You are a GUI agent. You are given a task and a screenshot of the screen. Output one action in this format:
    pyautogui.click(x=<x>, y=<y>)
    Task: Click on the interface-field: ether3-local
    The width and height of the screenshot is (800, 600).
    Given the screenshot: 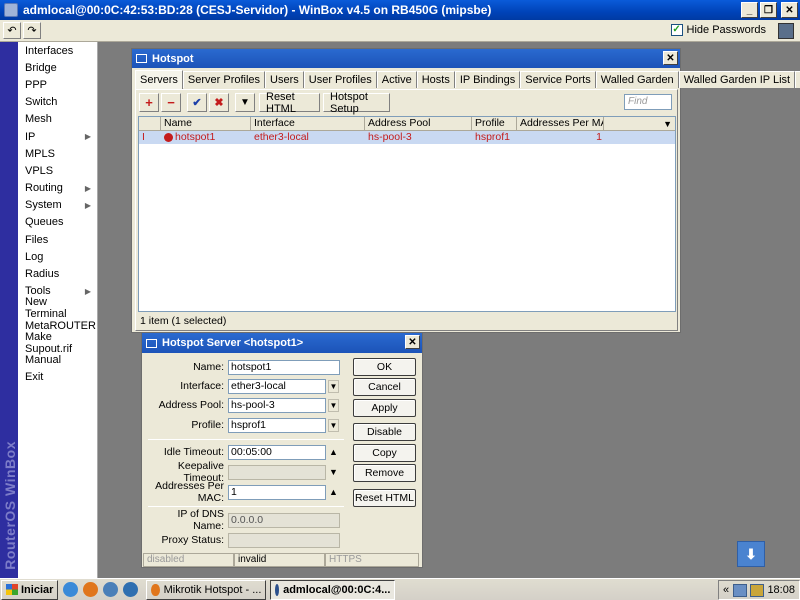 What is the action you would take?
    pyautogui.click(x=277, y=386)
    